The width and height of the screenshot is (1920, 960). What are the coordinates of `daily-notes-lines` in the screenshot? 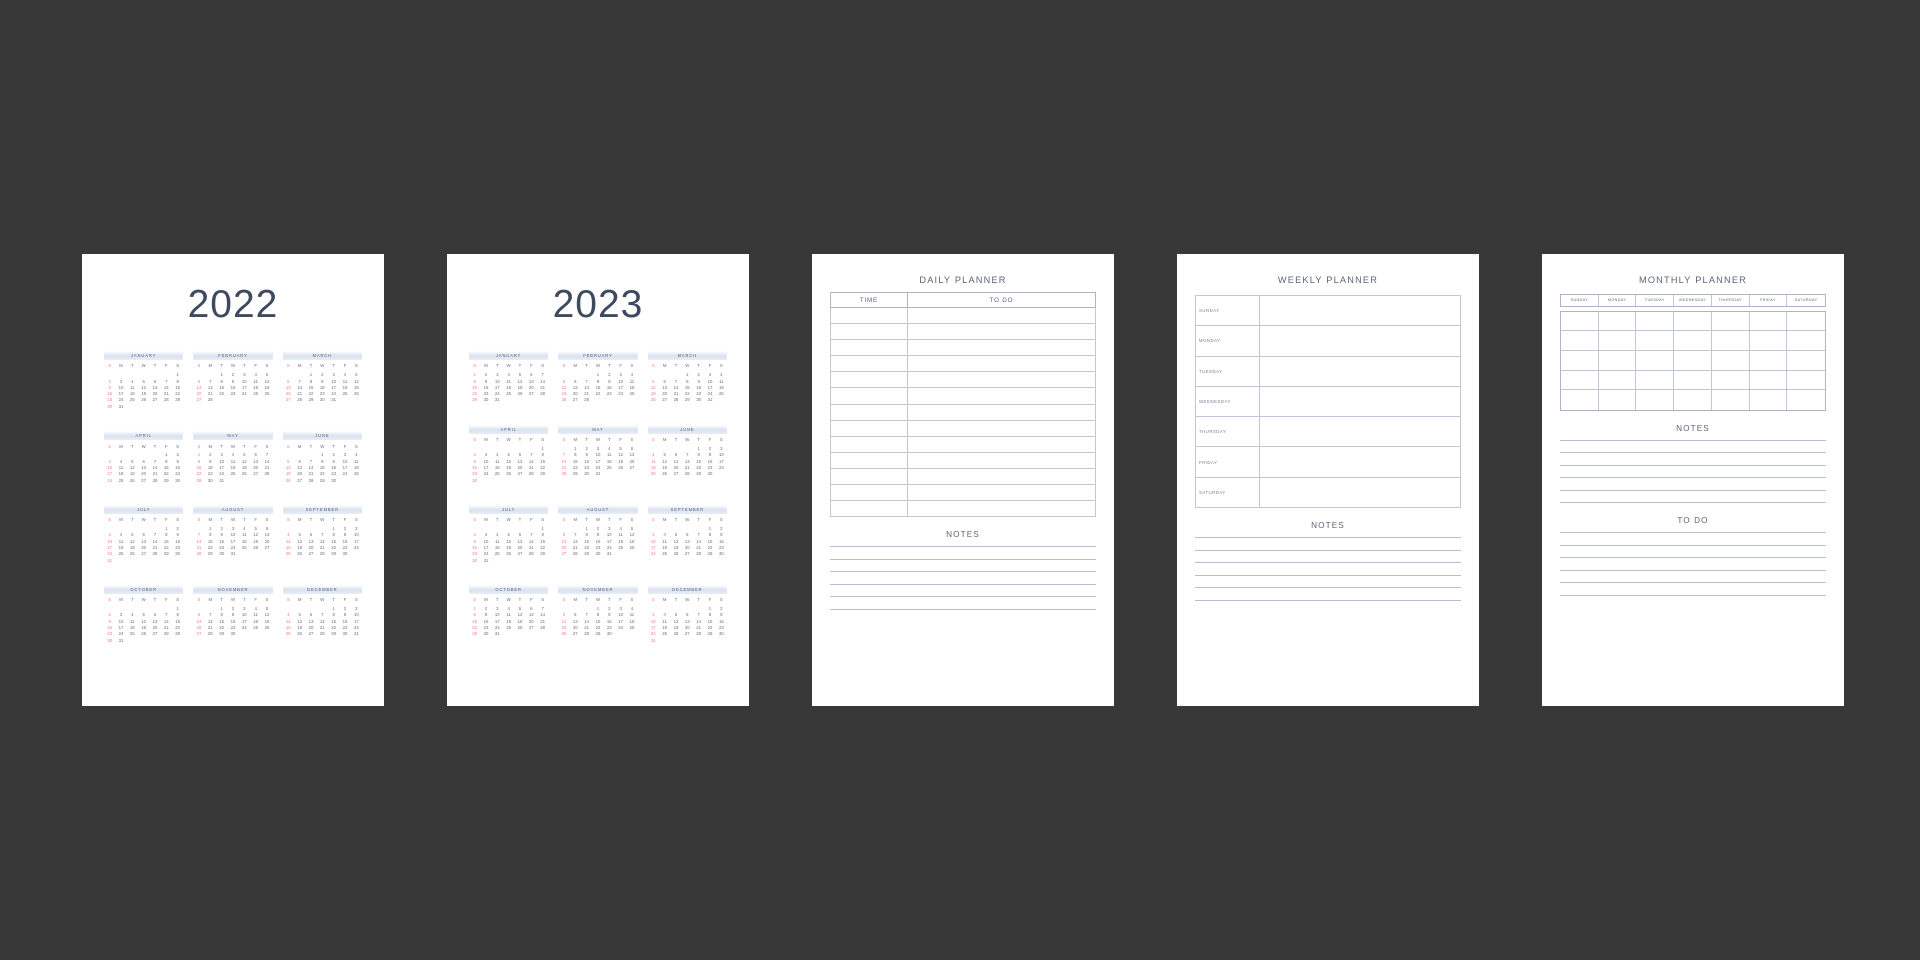 It's located at (963, 578).